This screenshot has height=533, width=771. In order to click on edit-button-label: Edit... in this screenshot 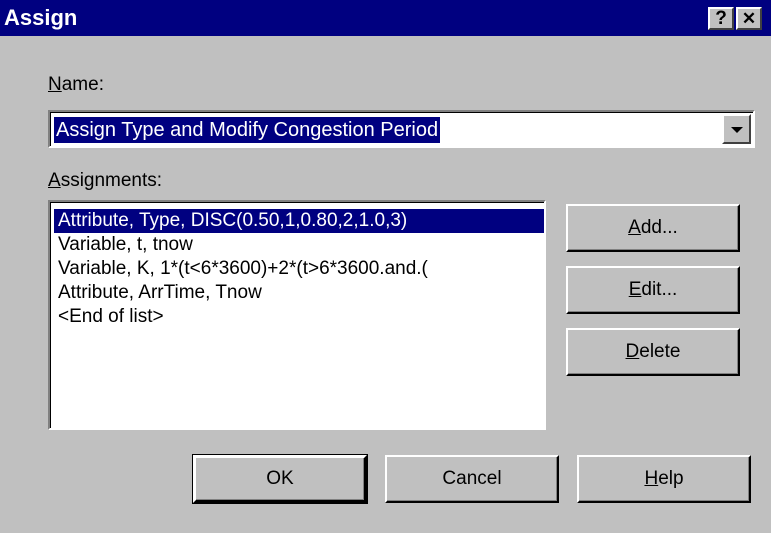, I will do `click(653, 289)`.